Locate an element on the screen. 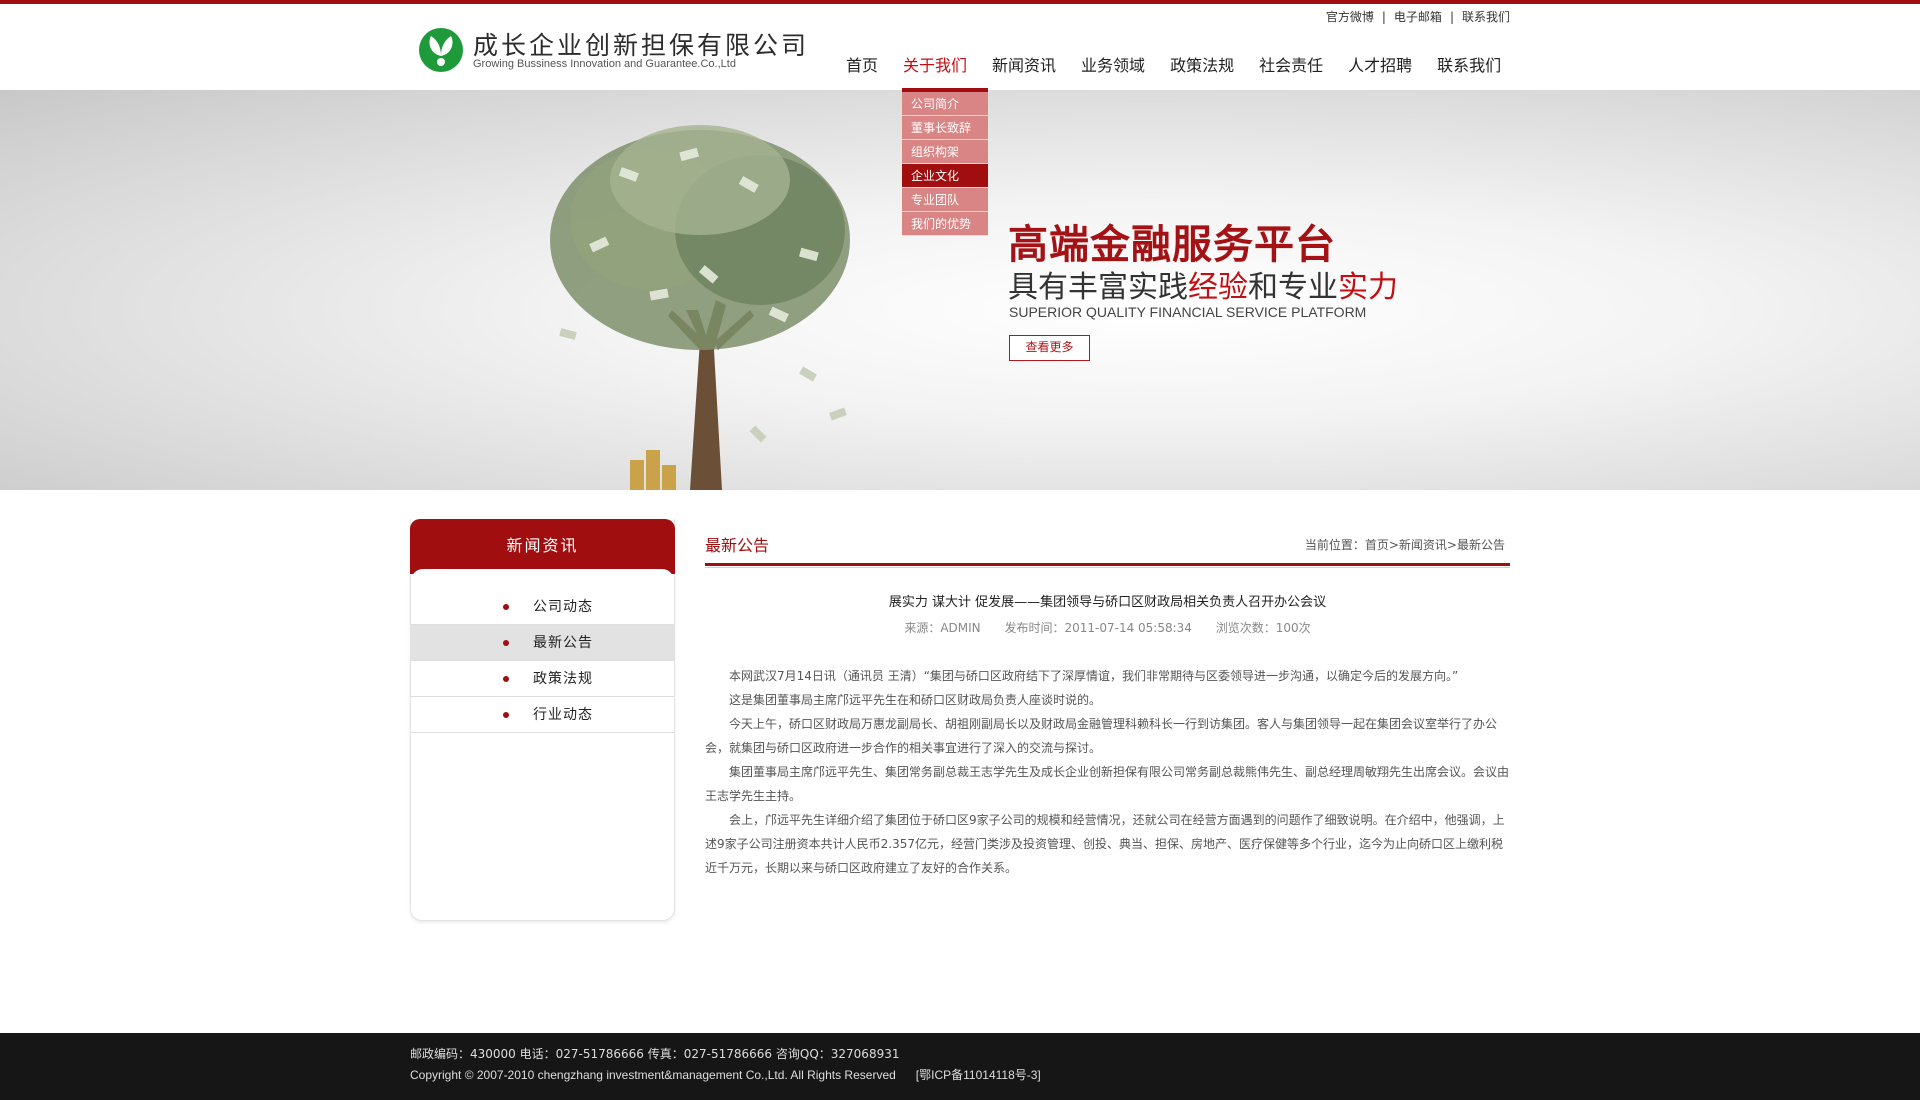  nav-careers: 人才招聘 is located at coordinates (1380, 66).